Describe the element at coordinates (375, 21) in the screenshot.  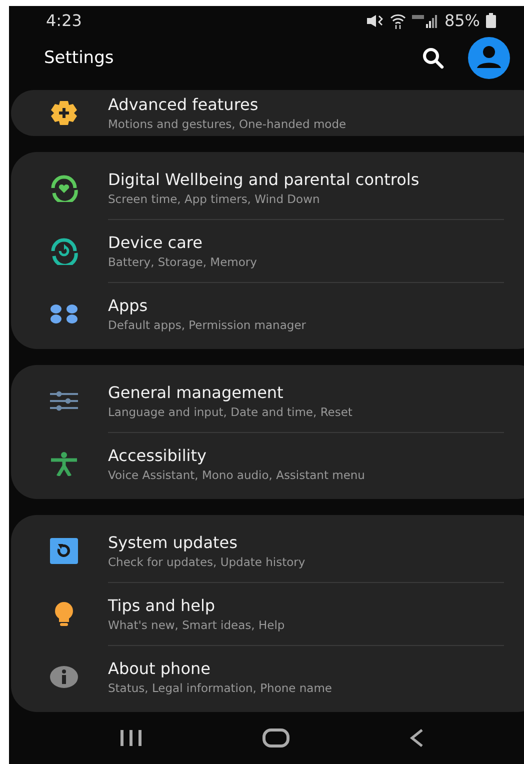
I see `mute-icon` at that location.